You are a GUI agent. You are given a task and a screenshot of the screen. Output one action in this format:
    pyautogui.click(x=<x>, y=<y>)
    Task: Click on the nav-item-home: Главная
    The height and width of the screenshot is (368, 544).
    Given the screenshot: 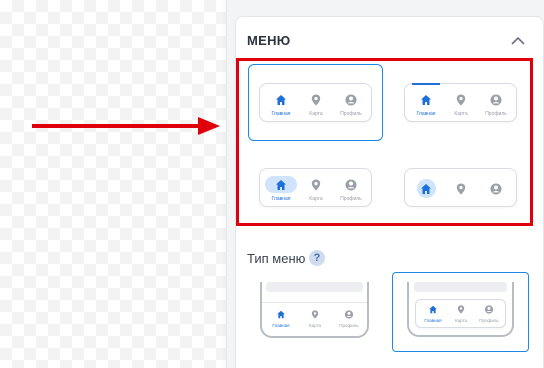 What is the action you would take?
    pyautogui.click(x=281, y=319)
    